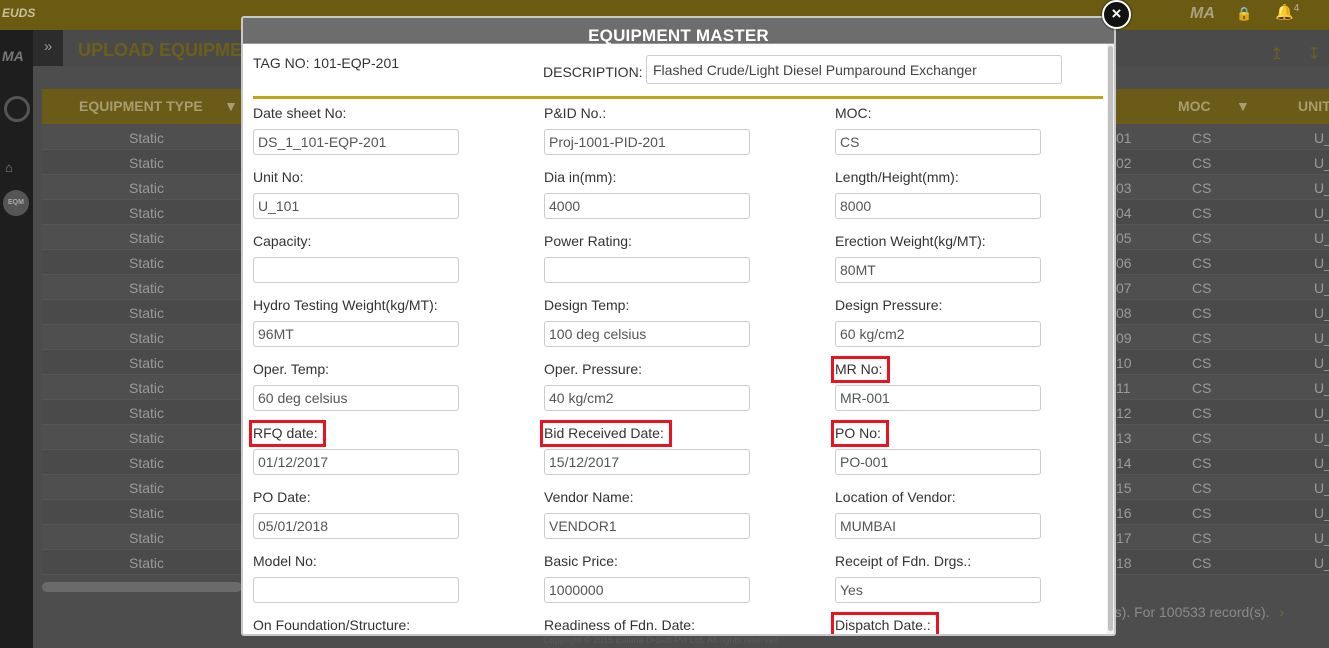 Image resolution: width=1329 pixels, height=648 pixels. I want to click on field-label: Dispatch Date.:, so click(885, 623).